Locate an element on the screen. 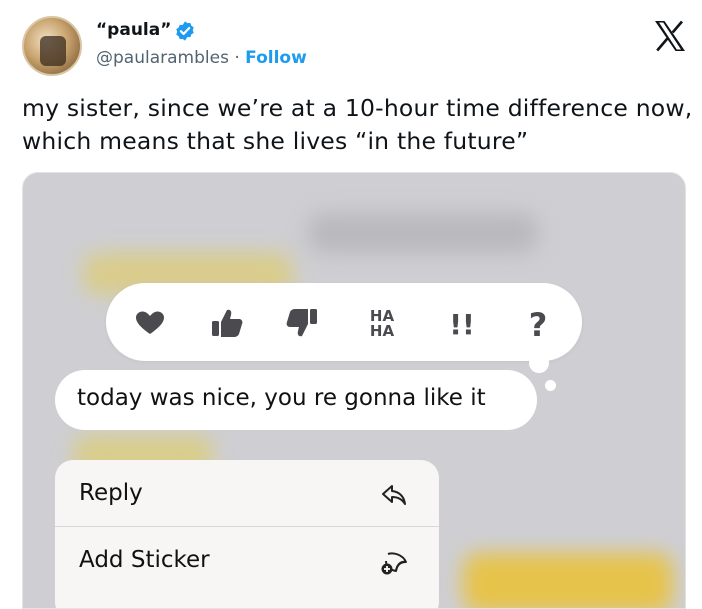  message-bubble: today was nice, you re gonna like it is located at coordinates (296, 400).